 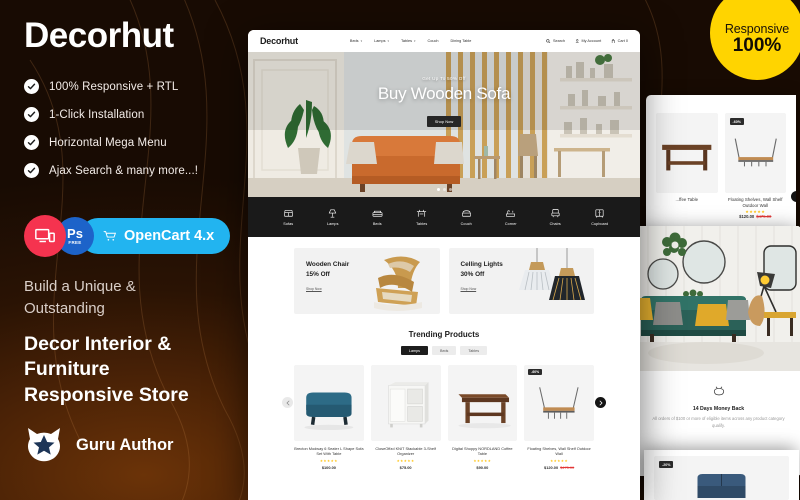 I want to click on account-button: My Account, so click(x=588, y=41).